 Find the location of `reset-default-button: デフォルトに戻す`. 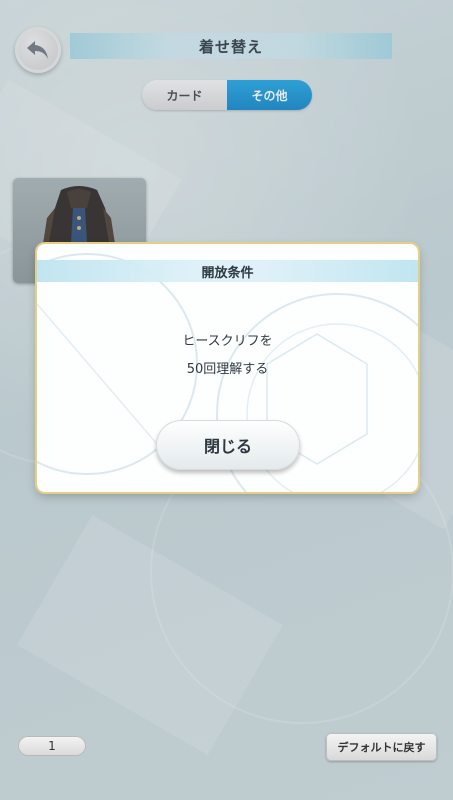

reset-default-button: デフォルトに戻す is located at coordinates (381, 747).